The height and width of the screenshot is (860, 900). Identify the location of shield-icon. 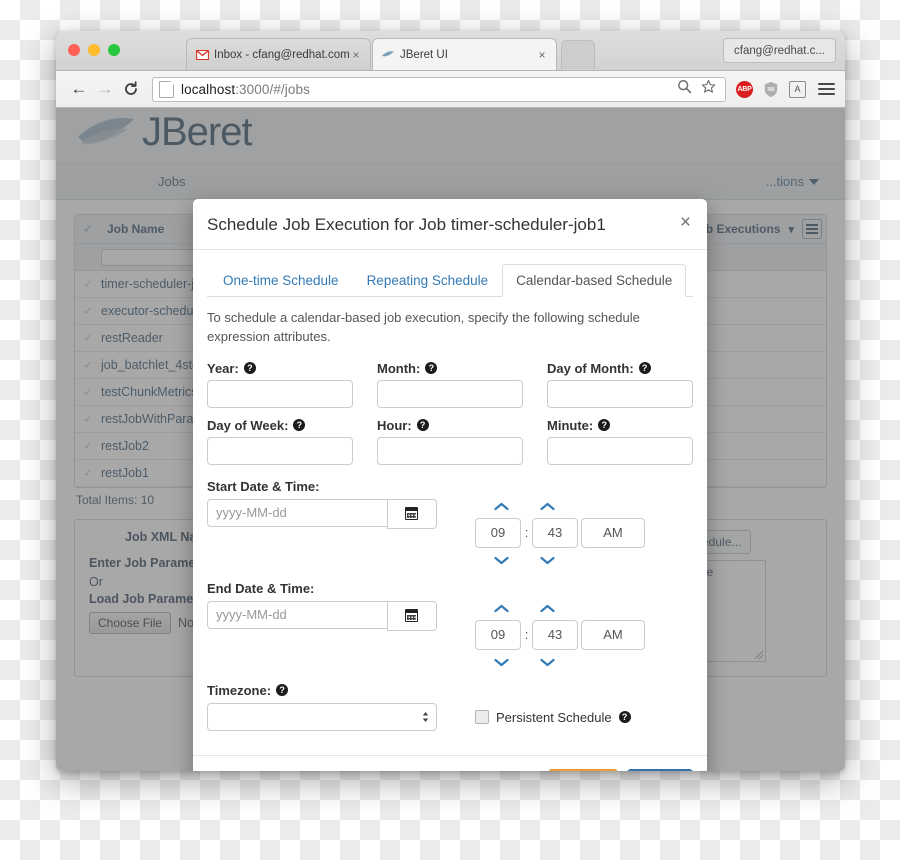
(771, 89).